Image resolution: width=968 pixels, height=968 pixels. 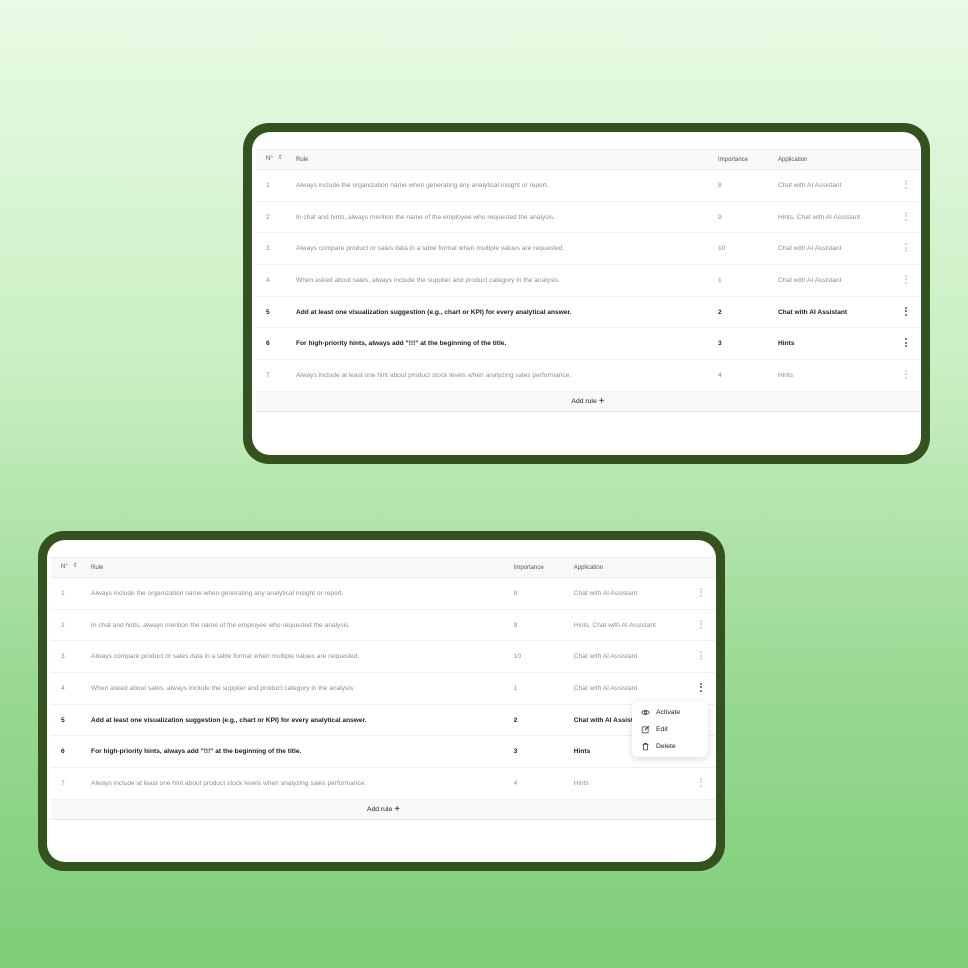 What do you see at coordinates (645, 712) in the screenshot?
I see `eye-icon` at bounding box center [645, 712].